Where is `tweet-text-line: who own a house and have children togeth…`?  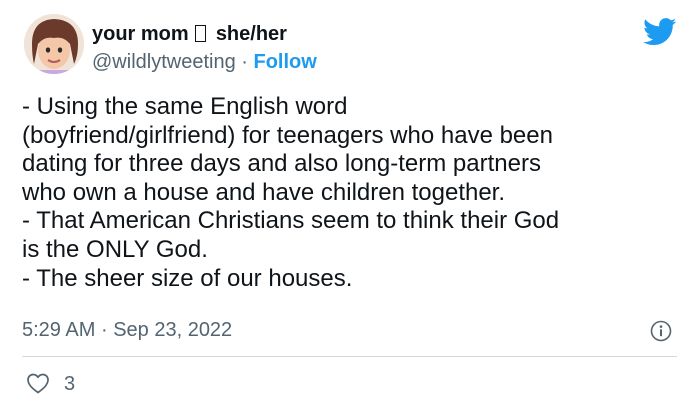
tweet-text-line: who own a house and have children togeth… is located at coordinates (264, 192).